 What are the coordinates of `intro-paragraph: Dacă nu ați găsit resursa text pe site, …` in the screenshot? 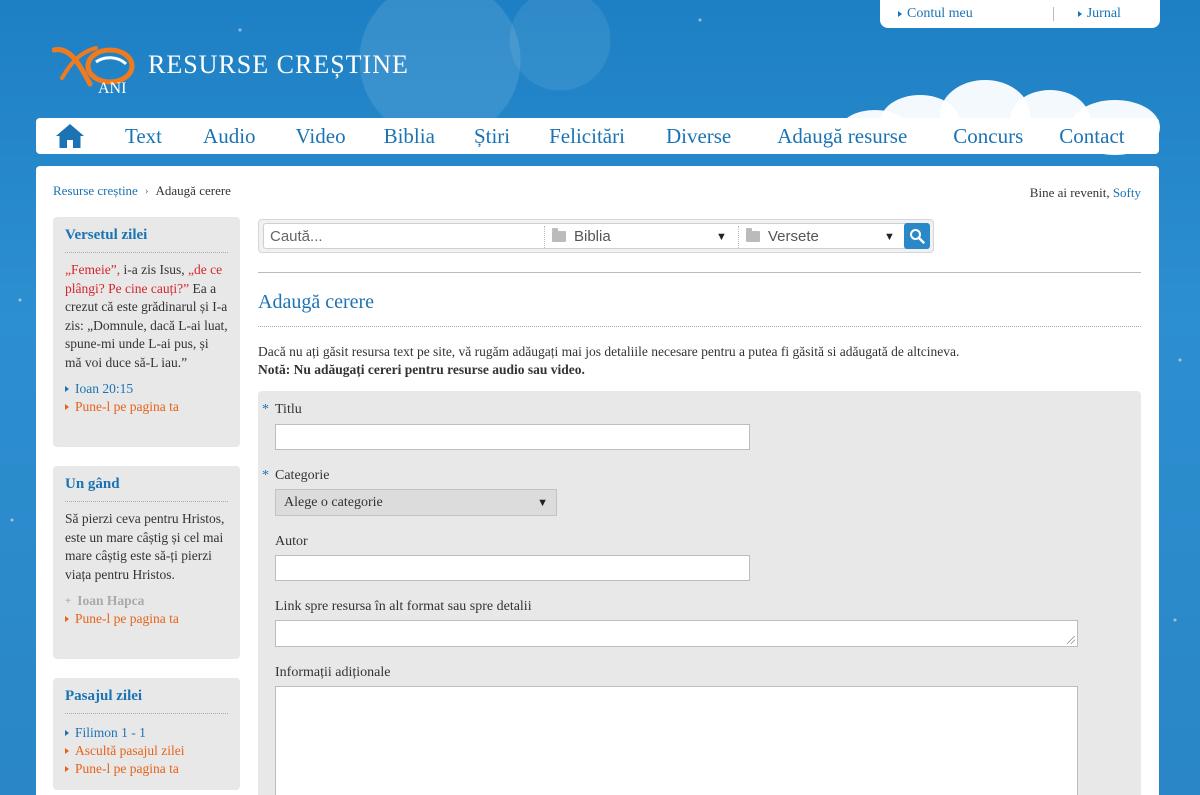 It's located at (609, 351).